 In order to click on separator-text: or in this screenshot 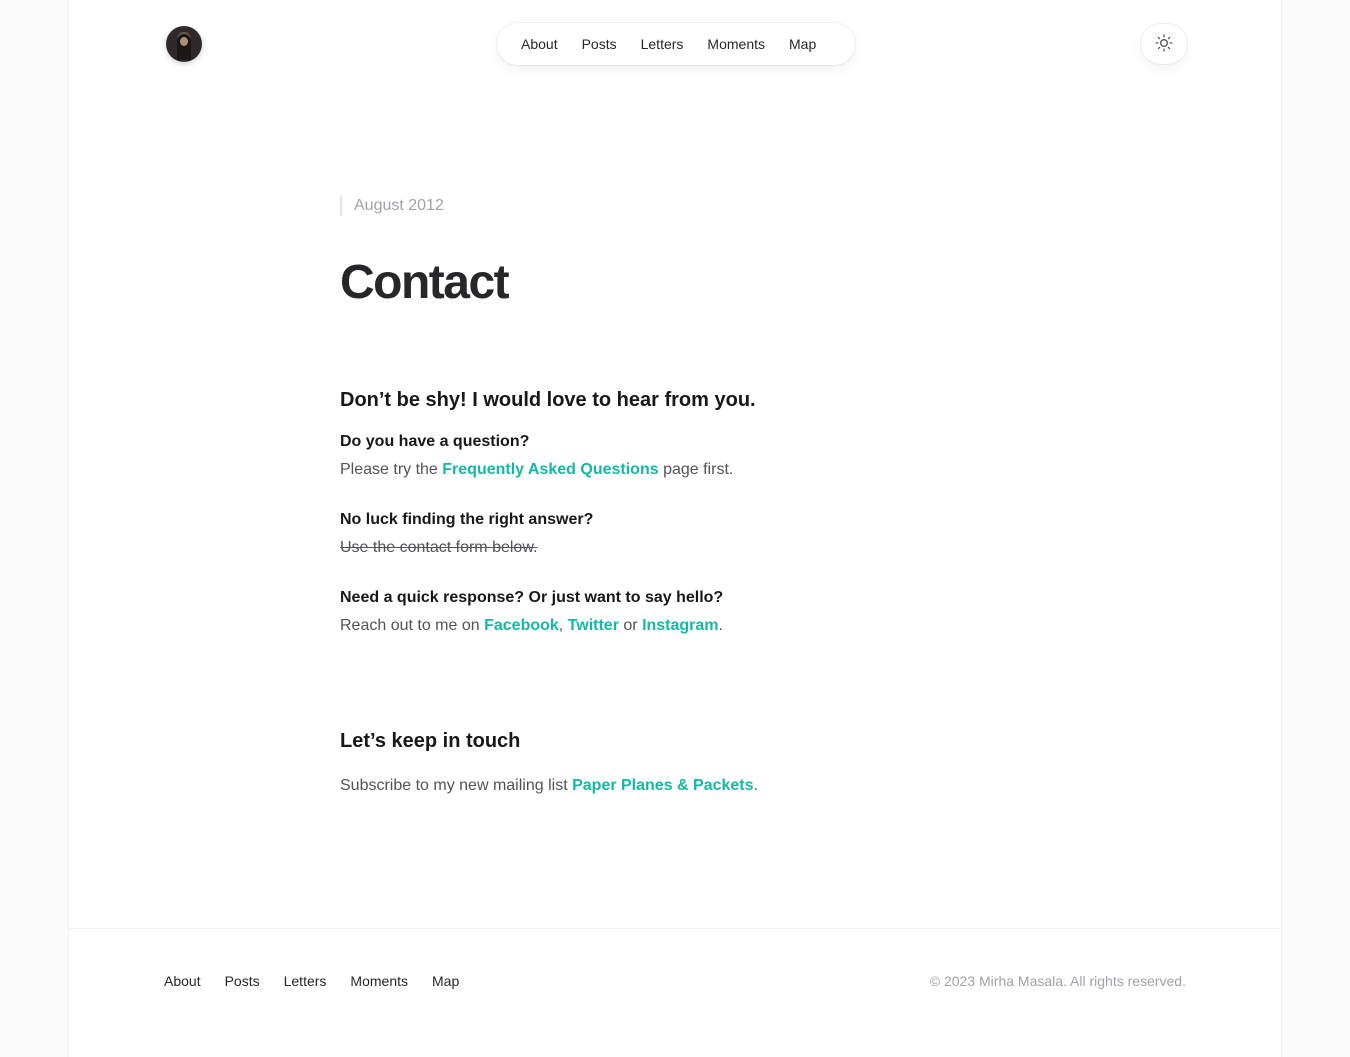, I will do `click(630, 625)`.